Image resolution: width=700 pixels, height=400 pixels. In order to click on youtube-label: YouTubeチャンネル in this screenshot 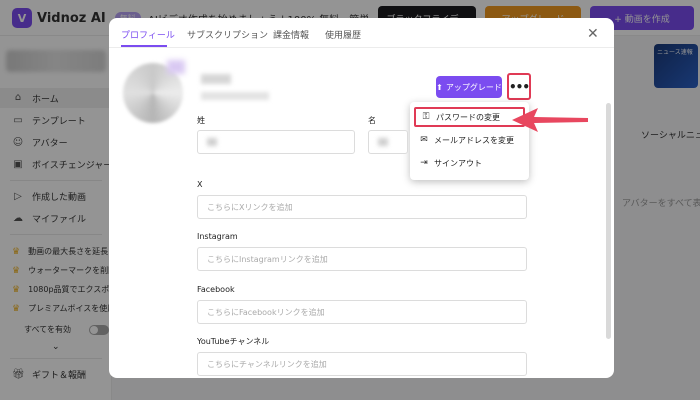, I will do `click(233, 341)`.